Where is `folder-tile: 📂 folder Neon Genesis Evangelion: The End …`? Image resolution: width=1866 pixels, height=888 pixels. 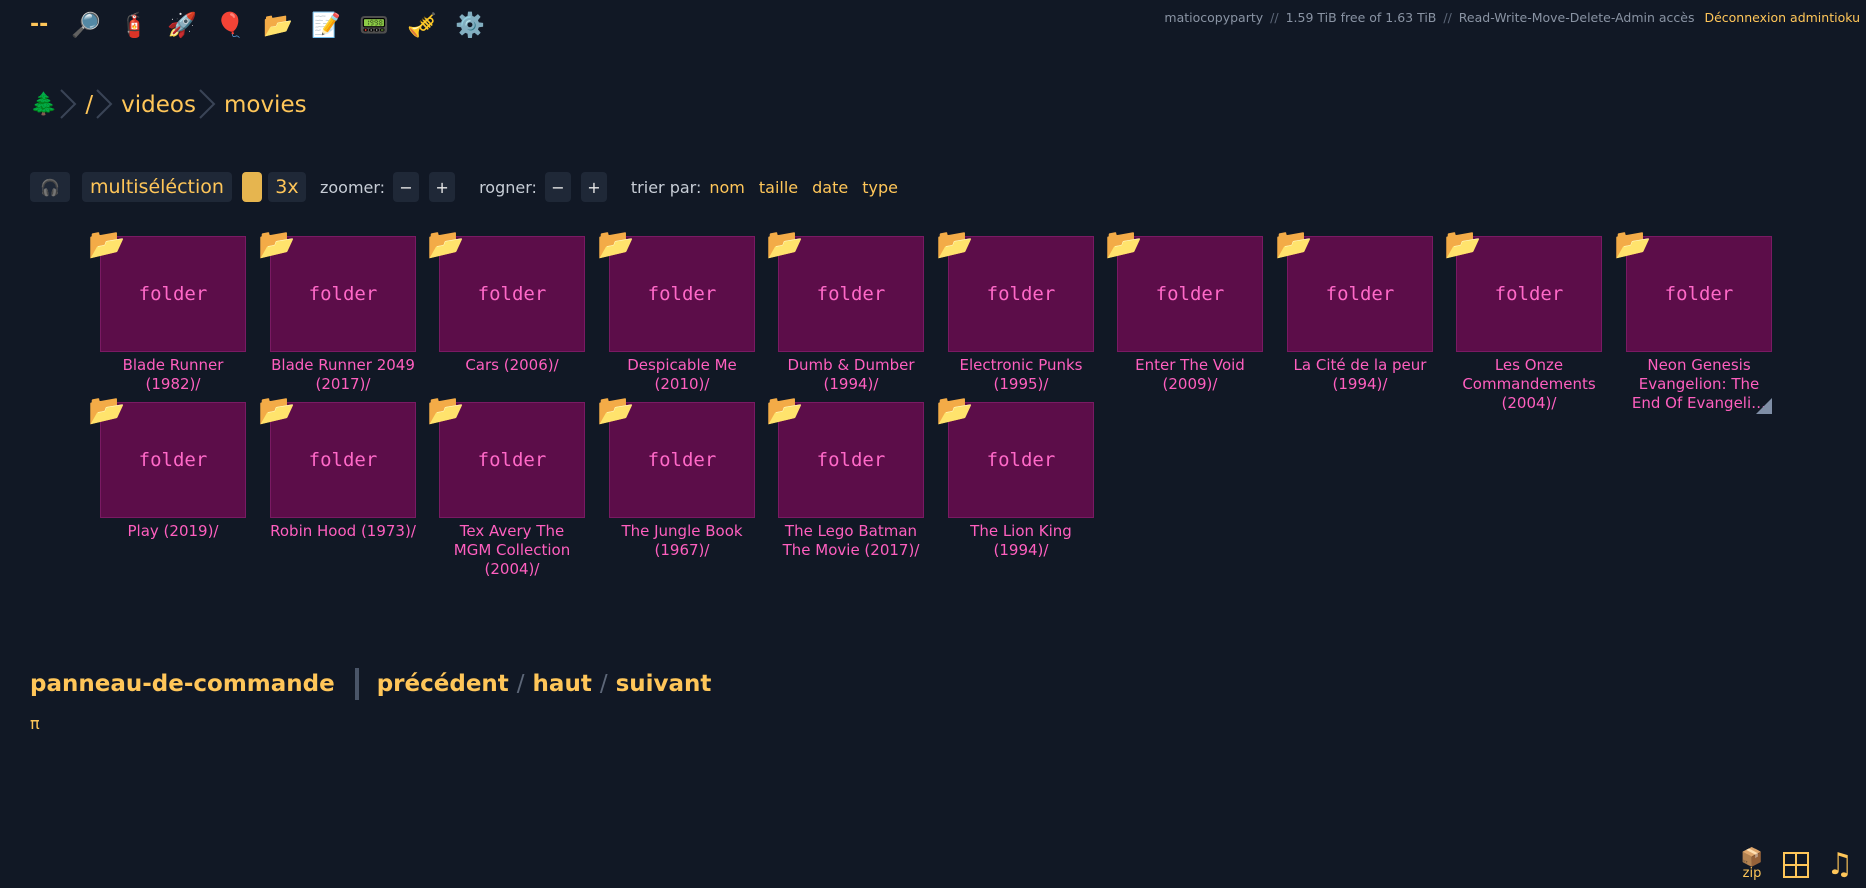
folder-tile: 📂 folder Neon Genesis Evangelion: The End … is located at coordinates (1693, 322).